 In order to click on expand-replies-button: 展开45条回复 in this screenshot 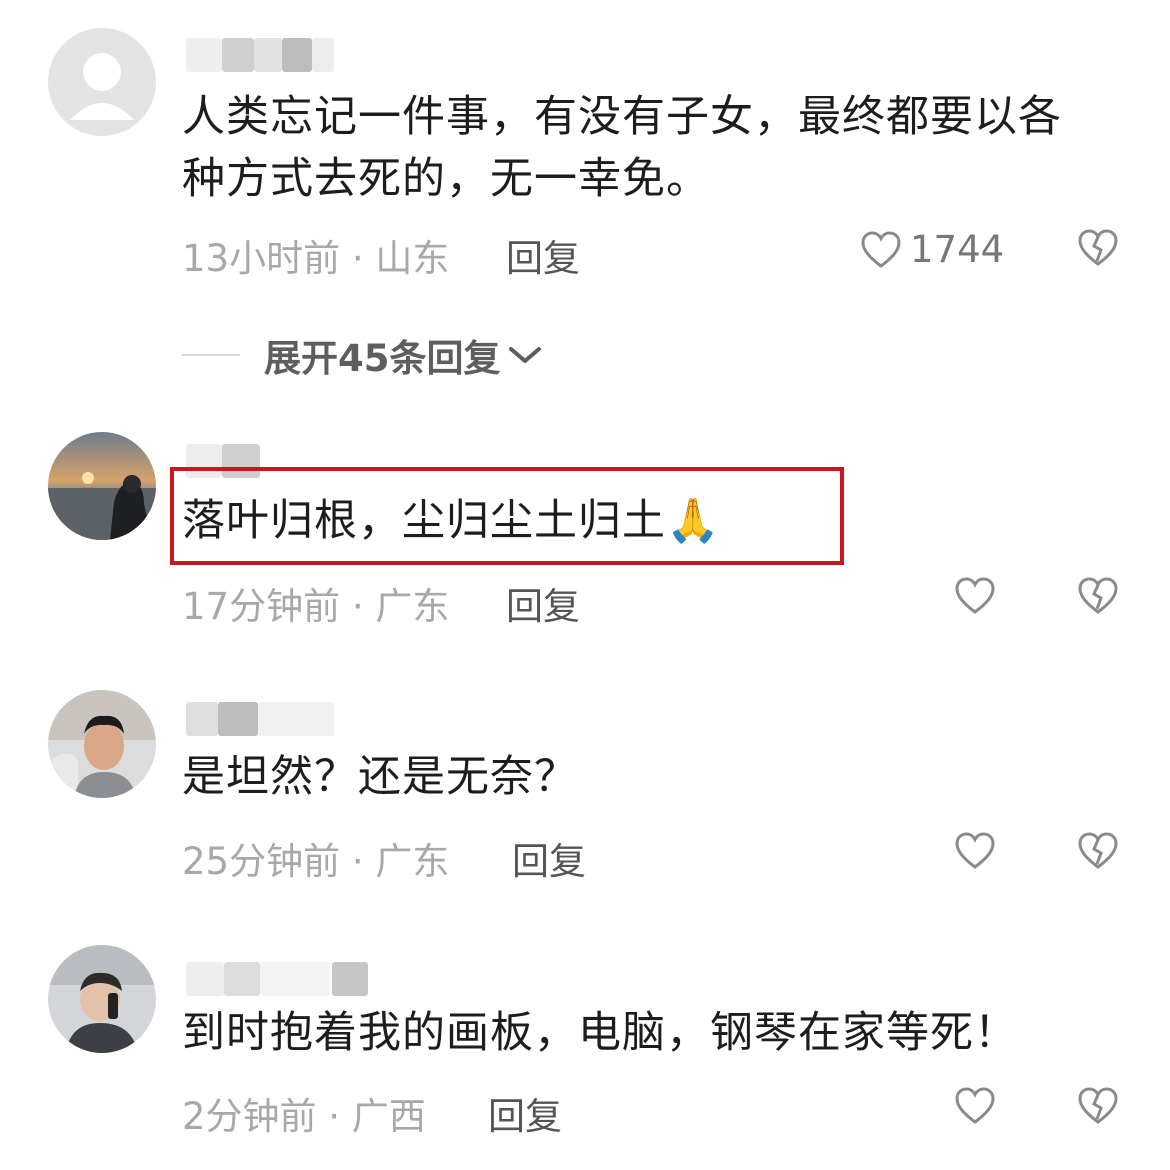, I will do `click(362, 355)`.